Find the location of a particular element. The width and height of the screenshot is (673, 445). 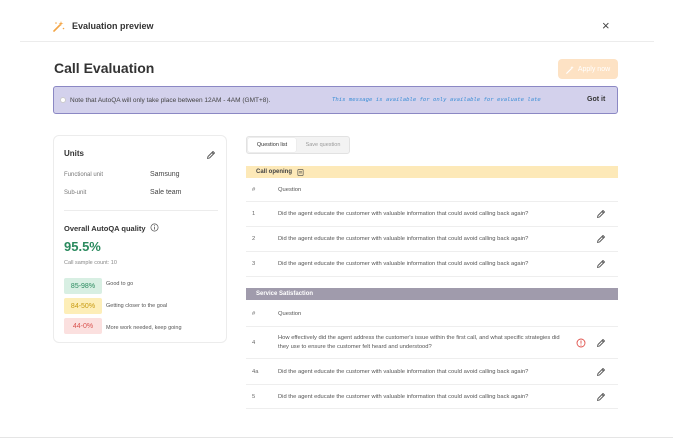

tab-question-list: Question list is located at coordinates (272, 145).